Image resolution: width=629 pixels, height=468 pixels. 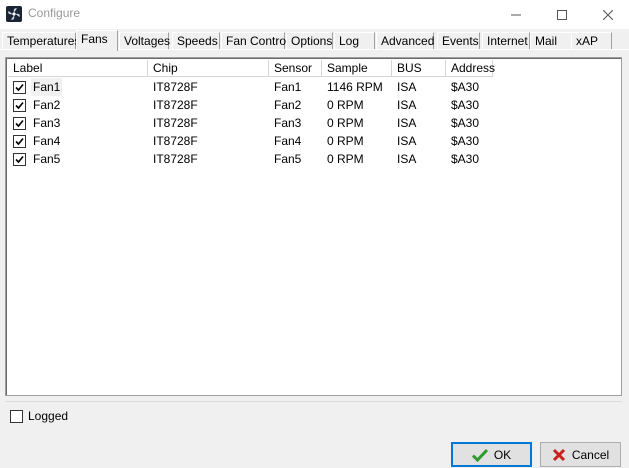 What do you see at coordinates (288, 123) in the screenshot?
I see `row-sensor: Fan3` at bounding box center [288, 123].